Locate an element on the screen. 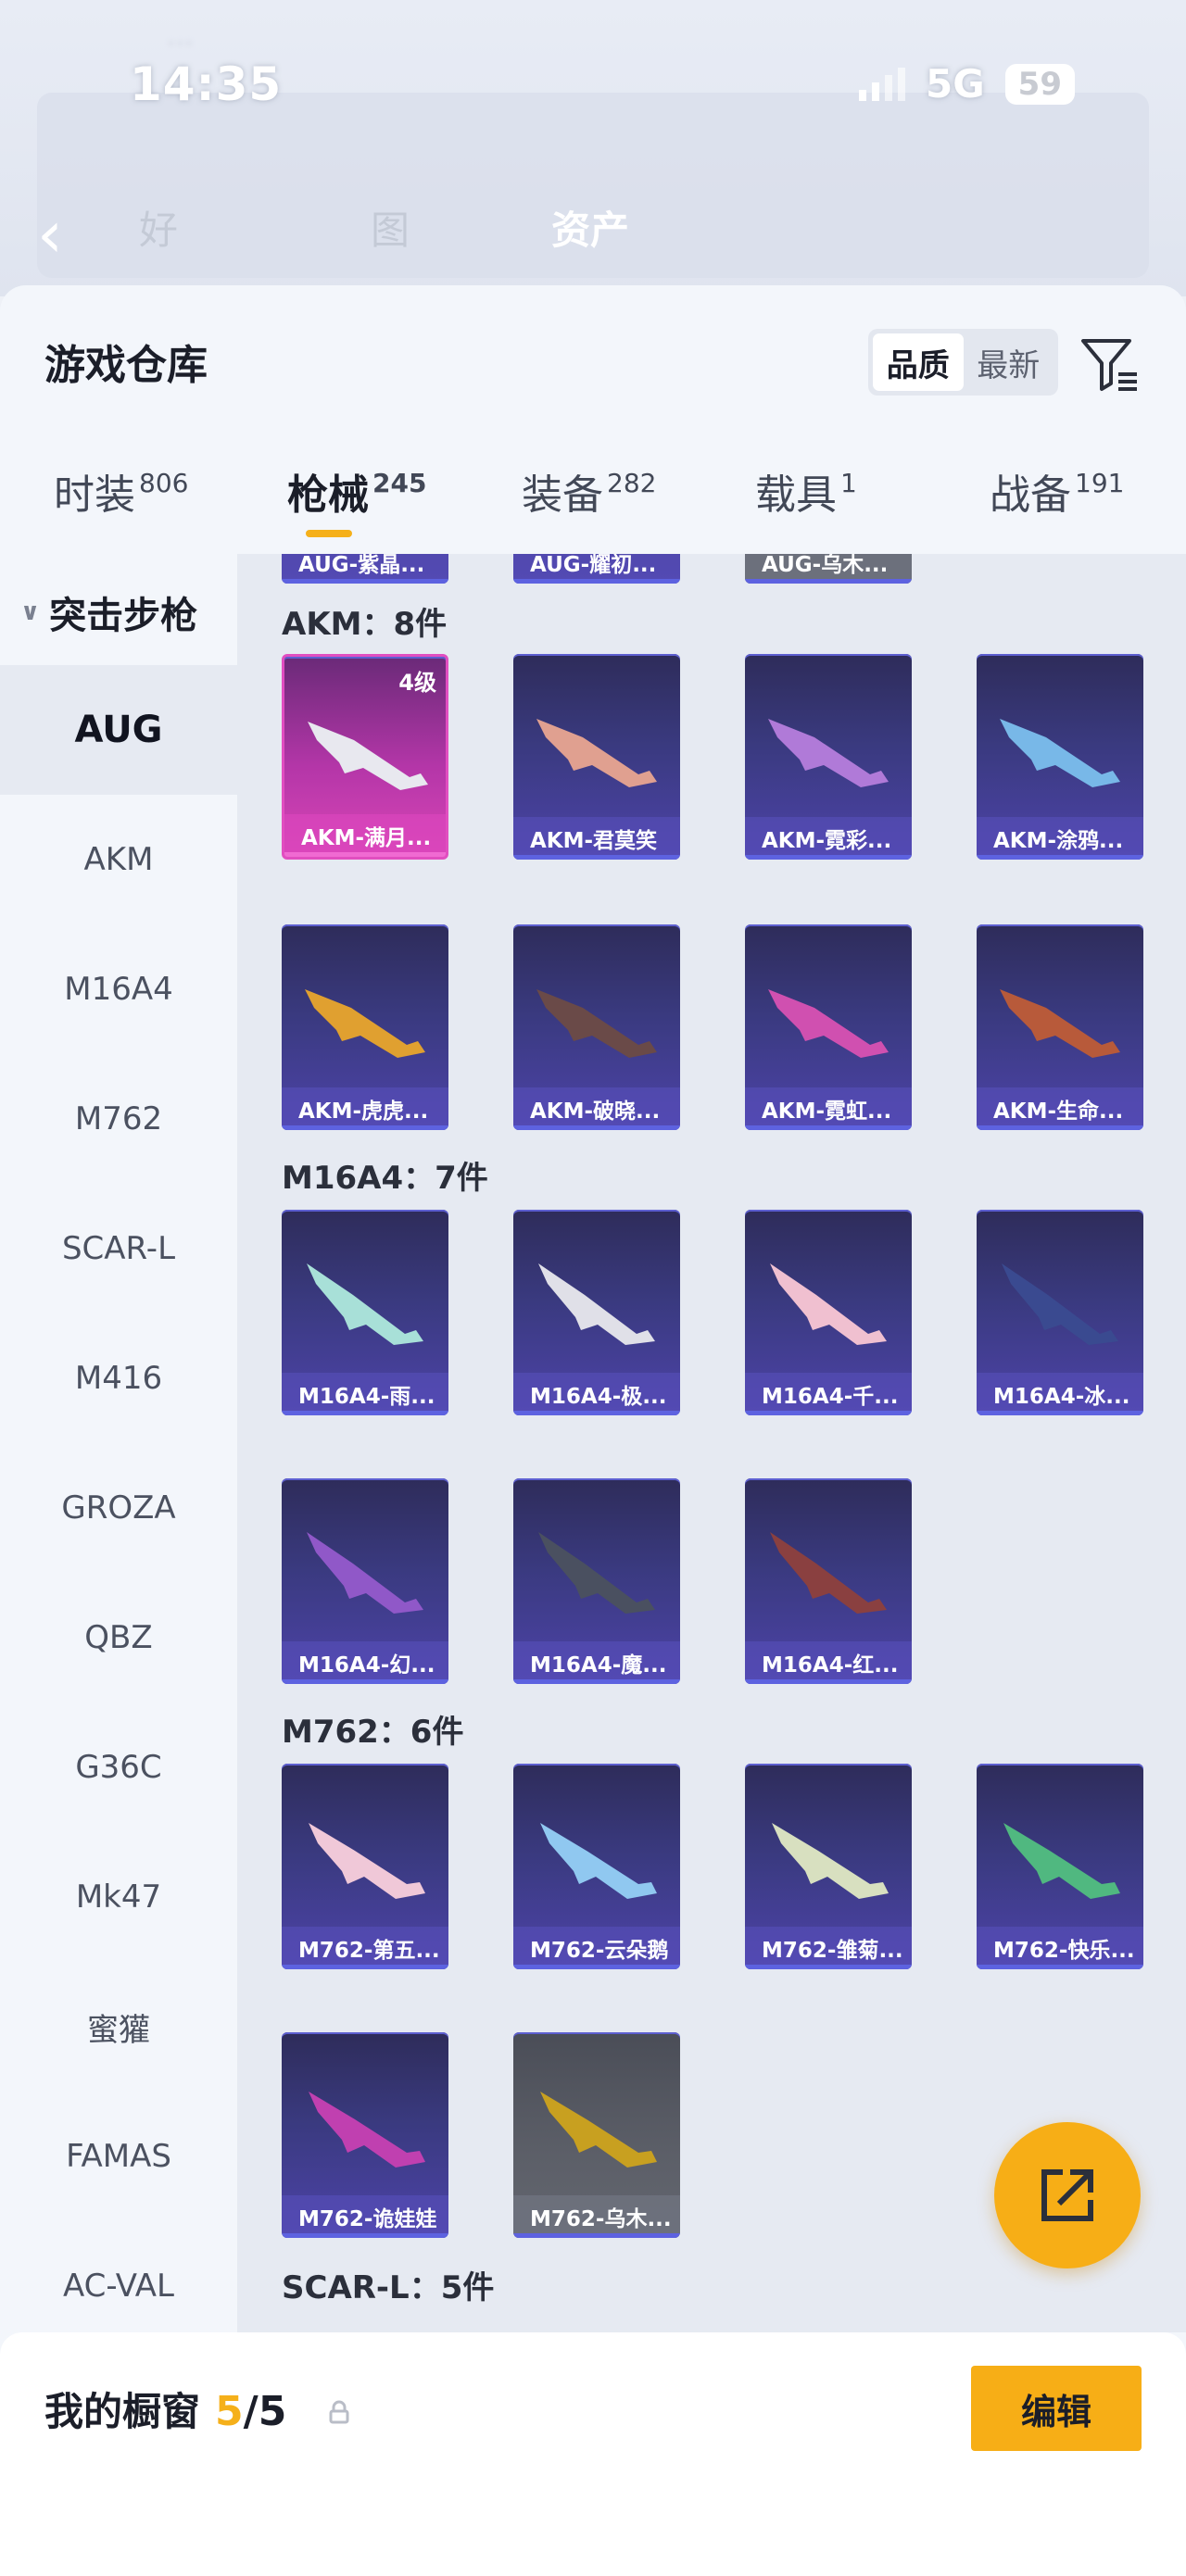  sidebar-item-aug: AUG is located at coordinates (118, 730).